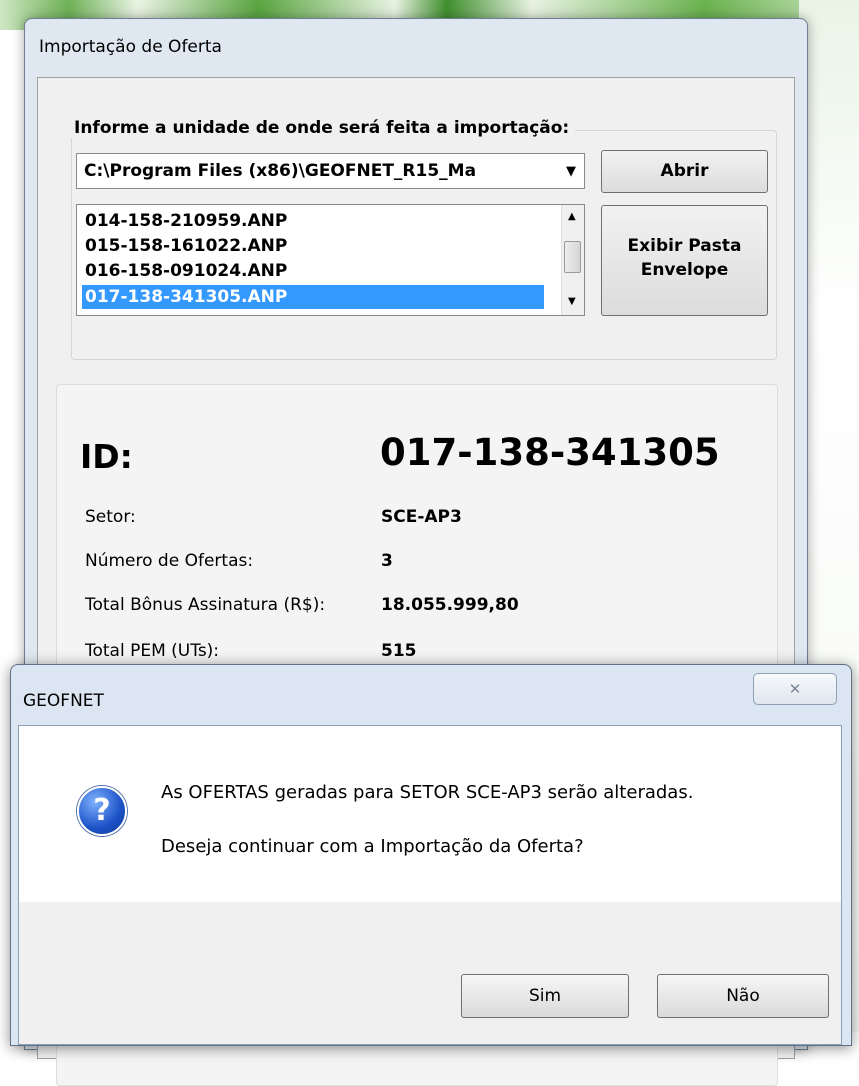 Image resolution: width=859 pixels, height=1086 pixels. What do you see at coordinates (152, 651) in the screenshot?
I see `total-pem-label: Total PEM (UTs):` at bounding box center [152, 651].